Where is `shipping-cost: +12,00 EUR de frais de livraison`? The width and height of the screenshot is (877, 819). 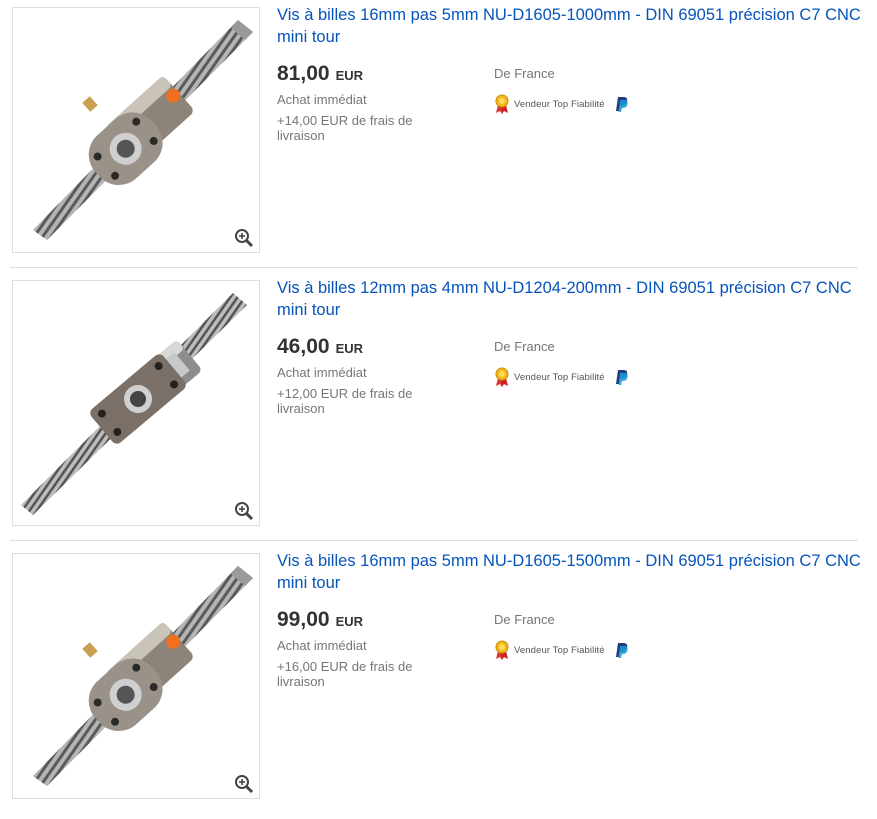
shipping-cost: +12,00 EUR de frais de livraison is located at coordinates (345, 401).